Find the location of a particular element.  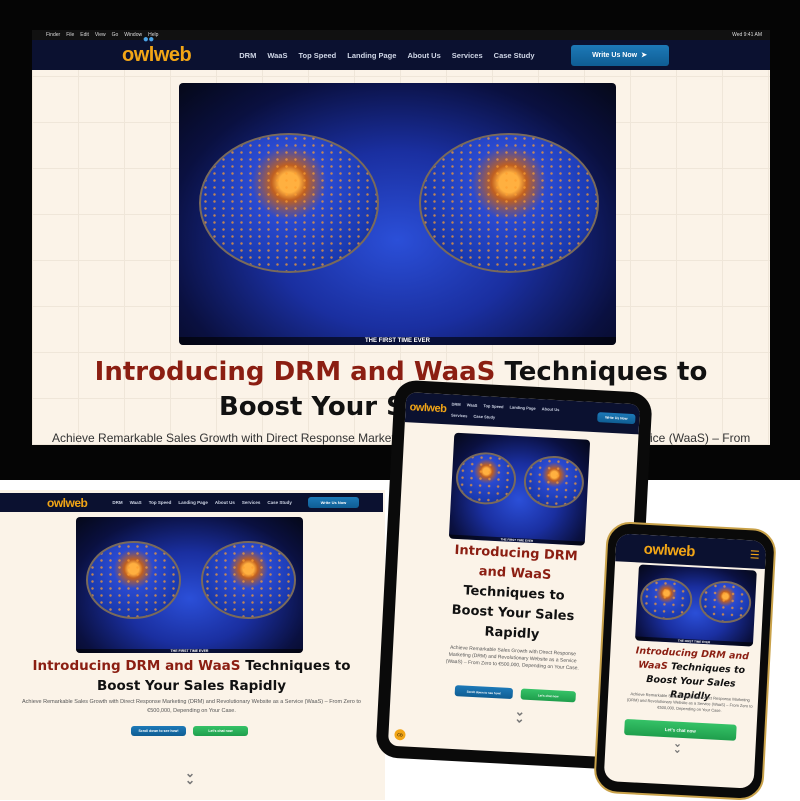

site-nav: owlweb ☰ is located at coordinates (691, 551).